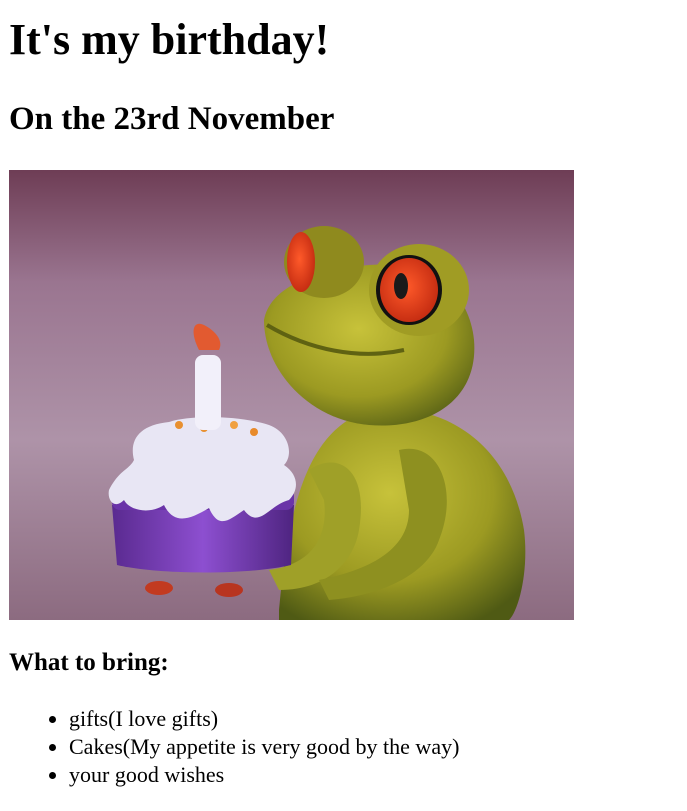  What do you see at coordinates (172, 119) in the screenshot?
I see `page-subtitle: On the 23rd November` at bounding box center [172, 119].